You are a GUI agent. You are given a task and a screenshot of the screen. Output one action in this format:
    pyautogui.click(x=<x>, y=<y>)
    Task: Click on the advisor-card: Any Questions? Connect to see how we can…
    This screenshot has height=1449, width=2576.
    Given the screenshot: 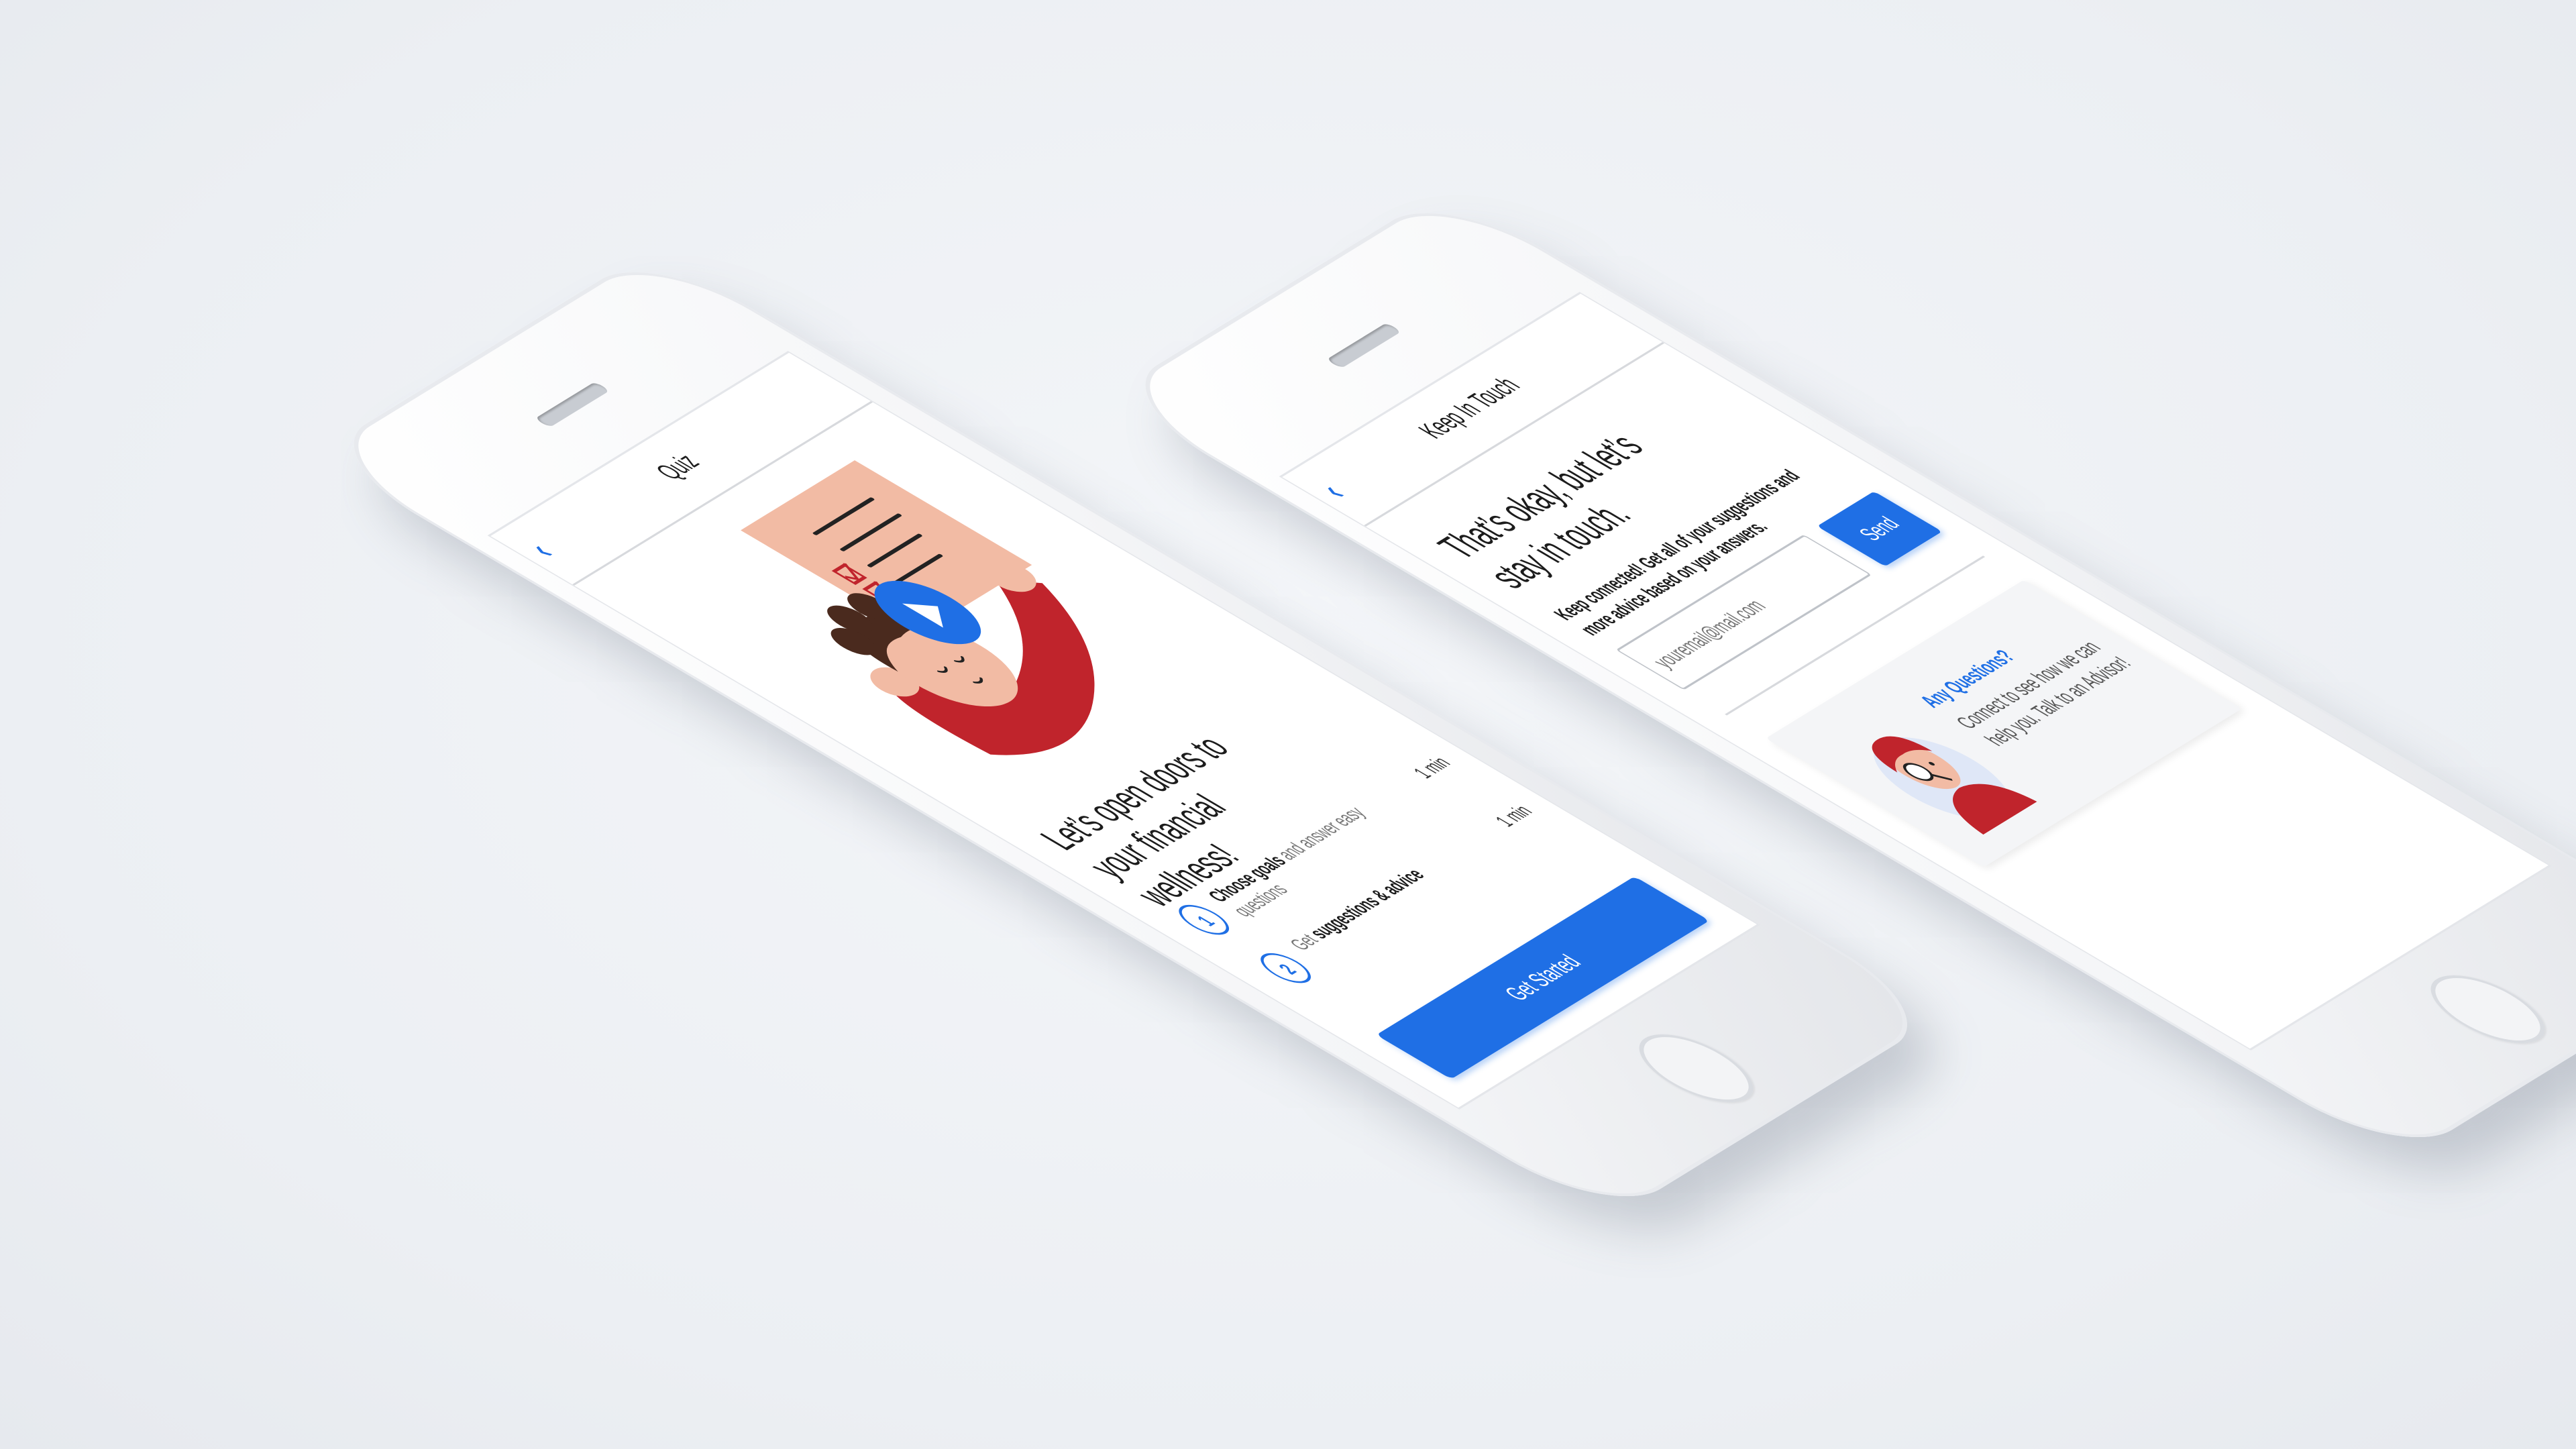 What is the action you would take?
    pyautogui.click(x=2004, y=723)
    